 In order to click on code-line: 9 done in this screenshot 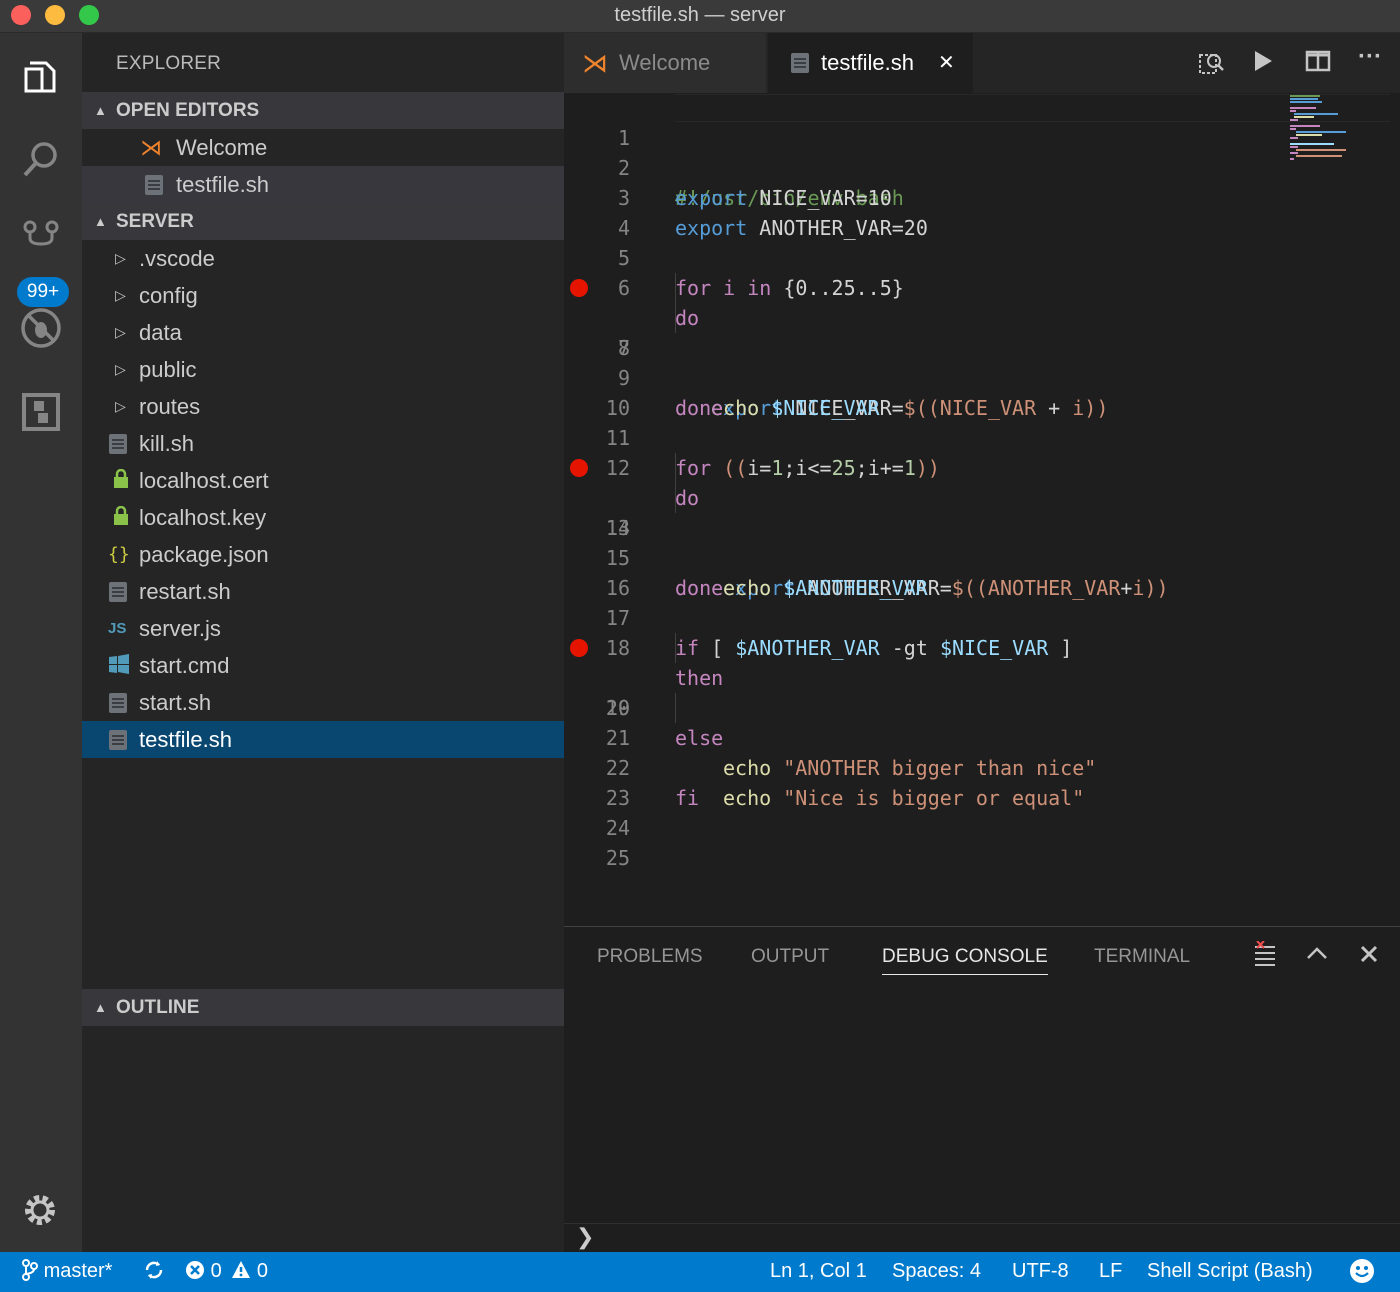, I will do `click(982, 376)`.